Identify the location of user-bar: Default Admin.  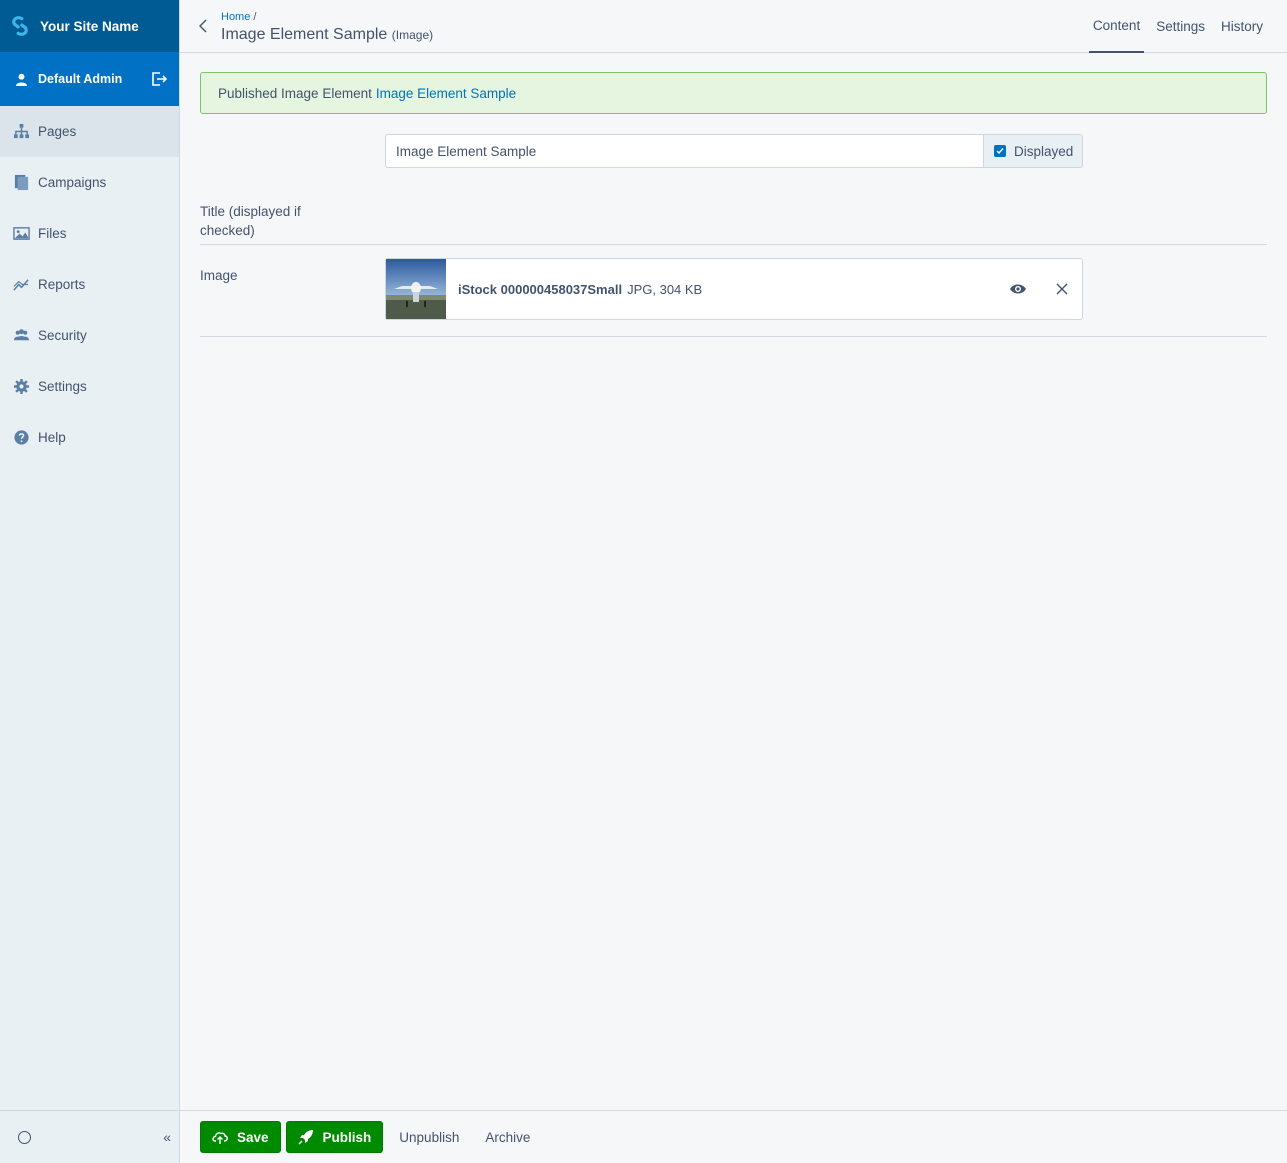
(89, 79).